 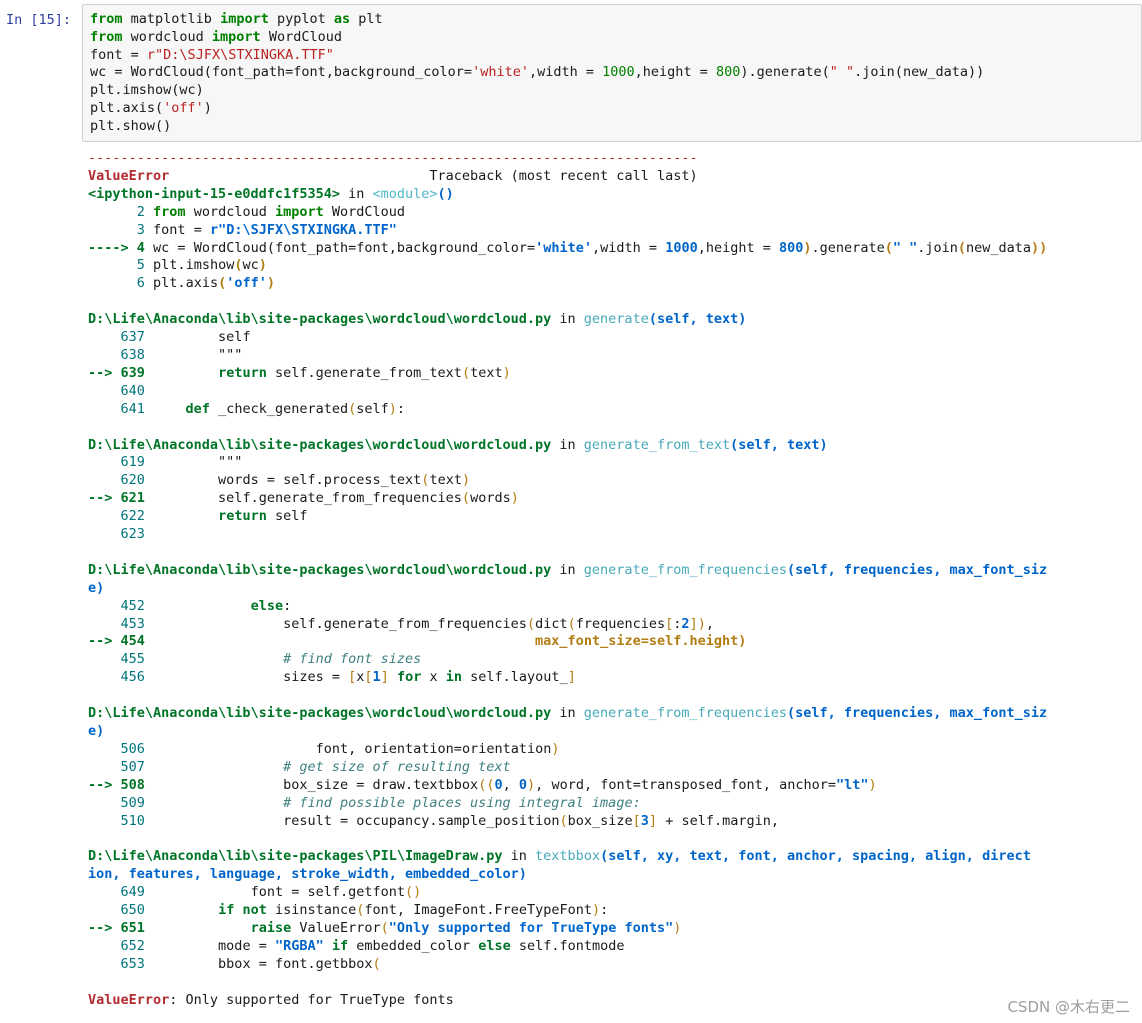 I want to click on final-error-name: ValueError, so click(x=129, y=999).